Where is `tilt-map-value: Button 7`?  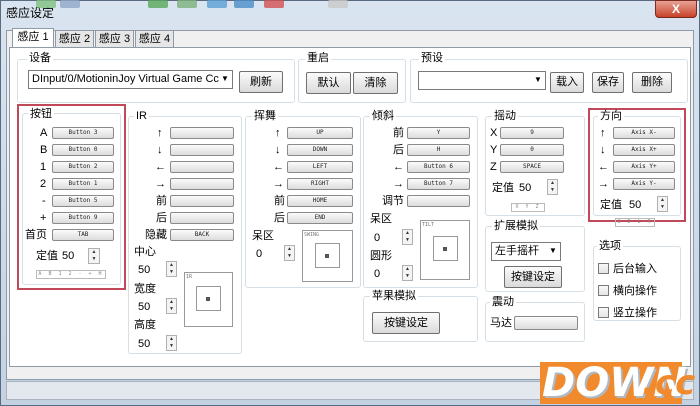
tilt-map-value: Button 7 is located at coordinates (438, 184).